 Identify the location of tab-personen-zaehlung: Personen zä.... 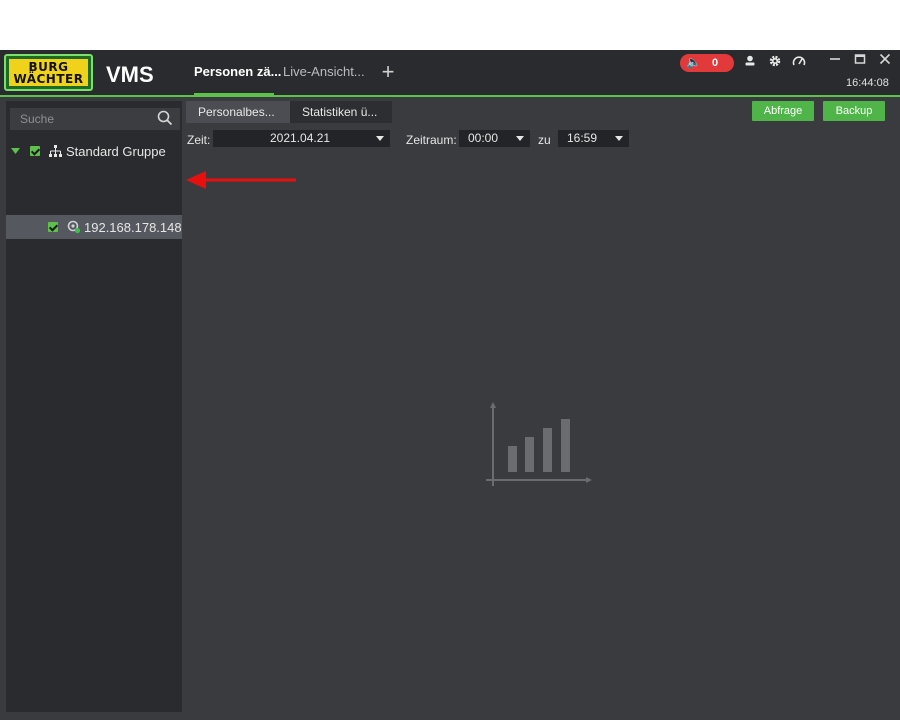
(237, 71).